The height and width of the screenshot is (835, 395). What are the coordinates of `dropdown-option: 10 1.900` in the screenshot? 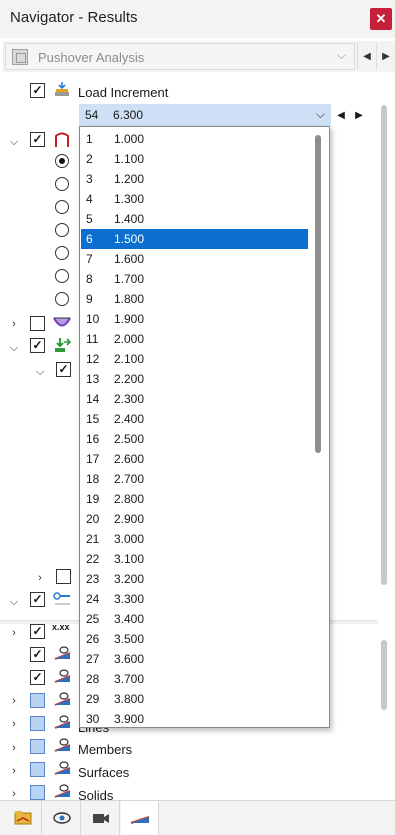 It's located at (194, 319).